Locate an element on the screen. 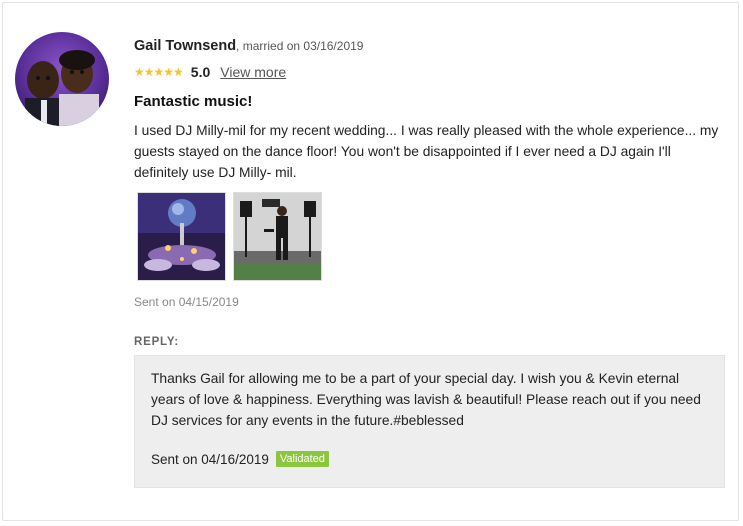 The height and width of the screenshot is (526, 743). reply-sent-date: Sent on 04/16/2019 is located at coordinates (210, 459).